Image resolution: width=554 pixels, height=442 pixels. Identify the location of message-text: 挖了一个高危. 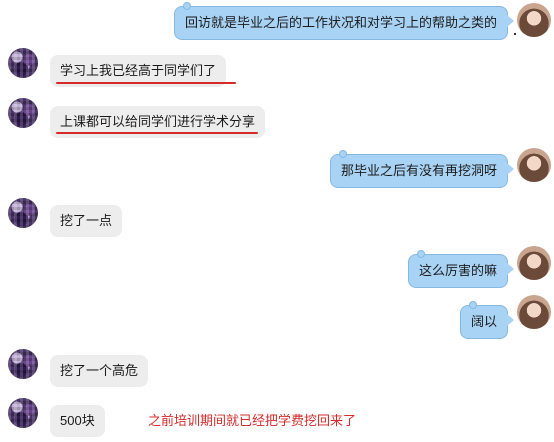
(99, 370).